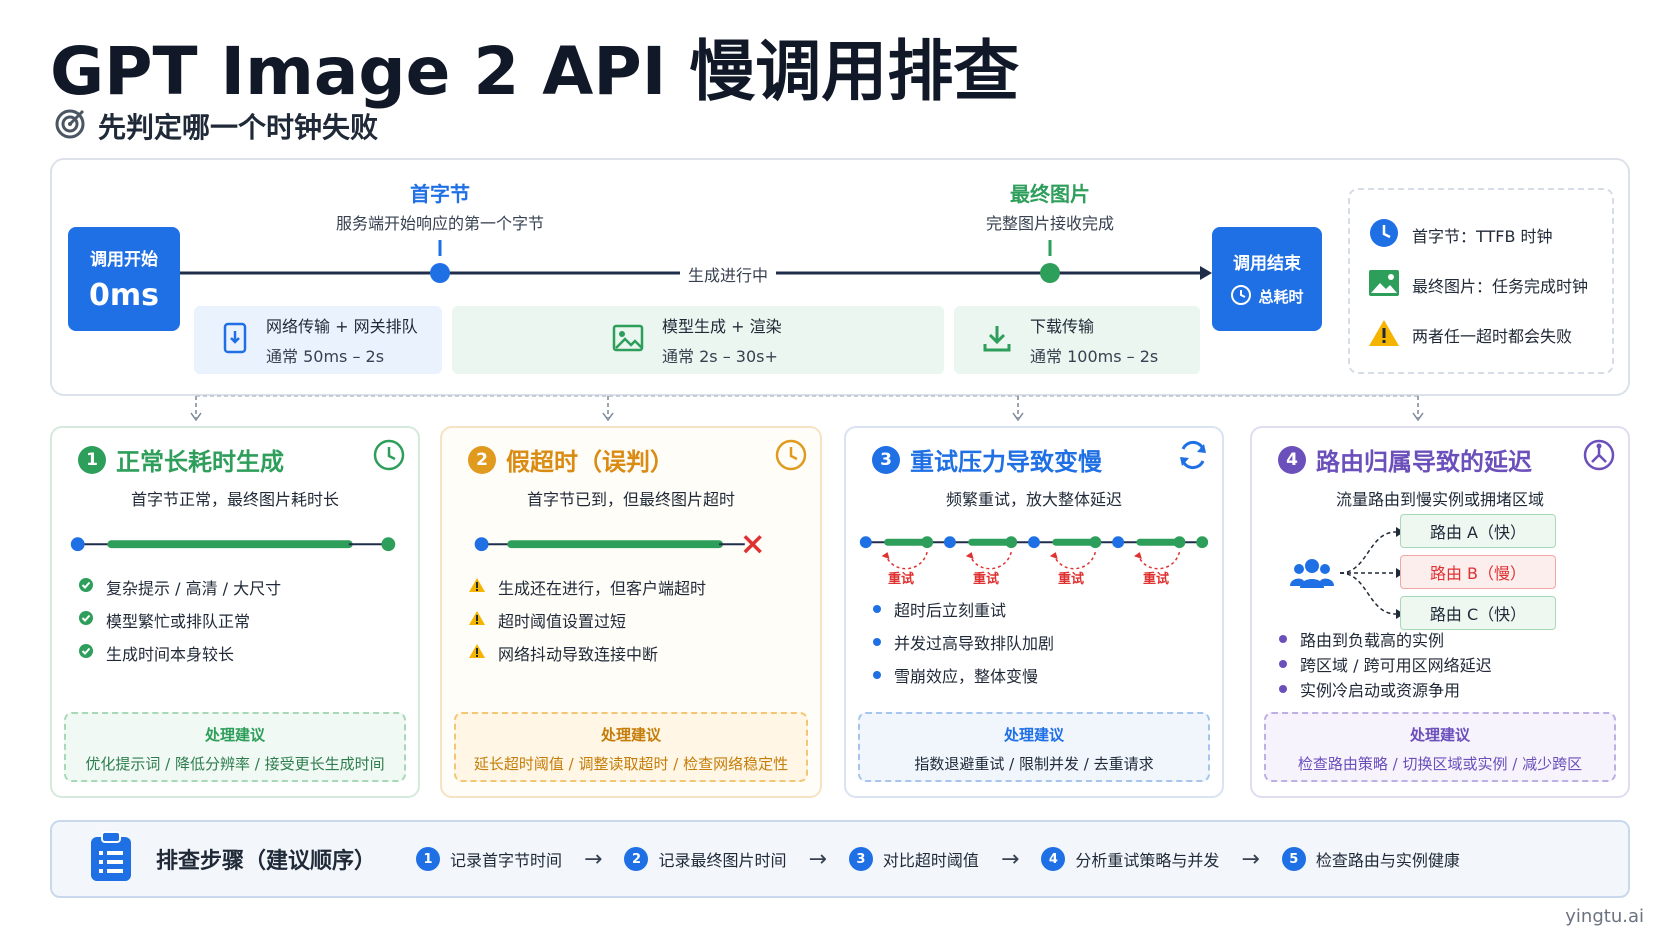 Image resolution: width=1672 pixels, height=941 pixels. I want to click on card-bullets: 复杂提示 / 高清 / 大尺寸 模型繁忙或排队正常 生成时间本身较长, so click(179, 619).